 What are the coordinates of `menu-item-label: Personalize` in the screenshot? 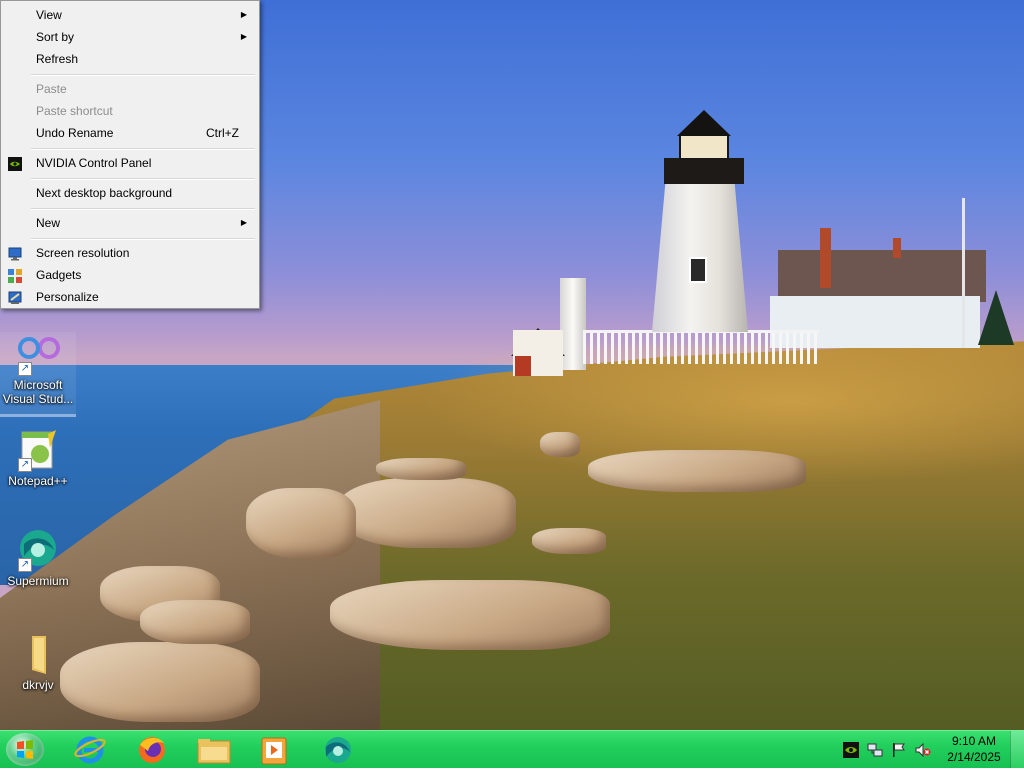 It's located at (67, 297).